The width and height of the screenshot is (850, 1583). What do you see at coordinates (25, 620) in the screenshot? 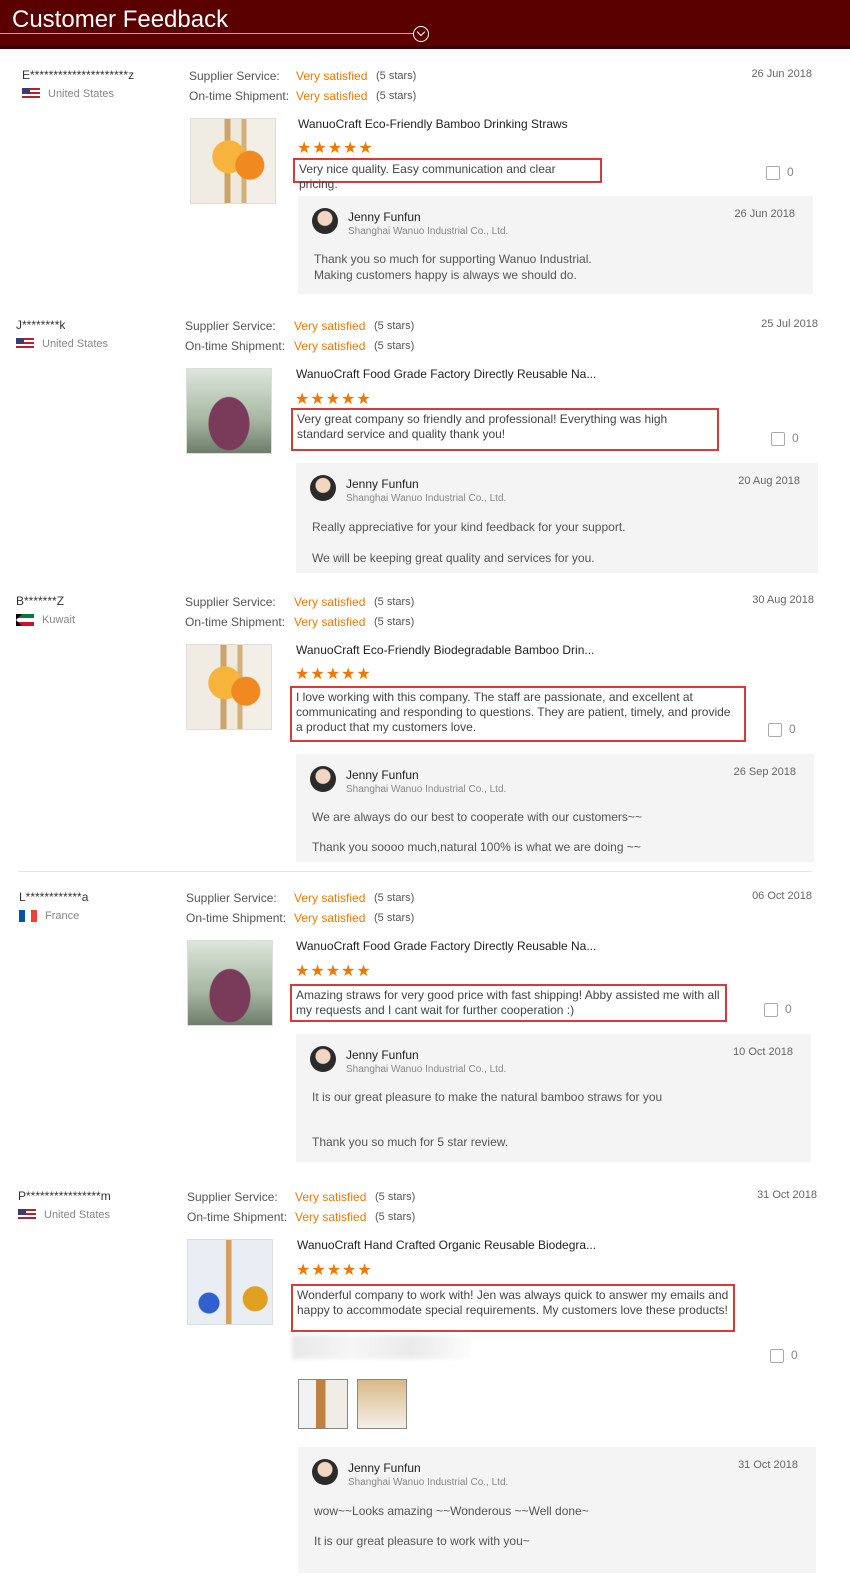
I see `kuwait-flag-icon` at bounding box center [25, 620].